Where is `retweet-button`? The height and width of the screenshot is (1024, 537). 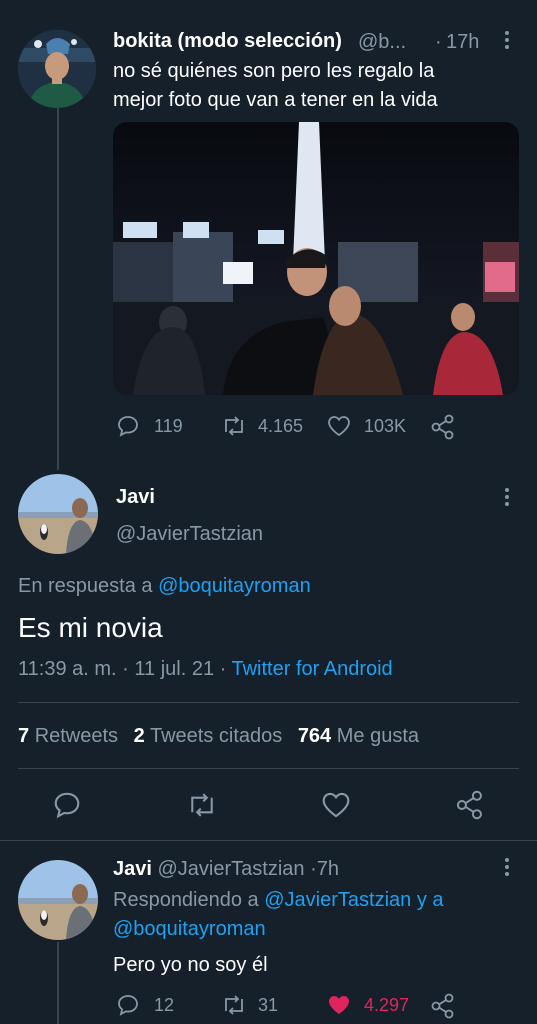
retweet-button is located at coordinates (202, 805).